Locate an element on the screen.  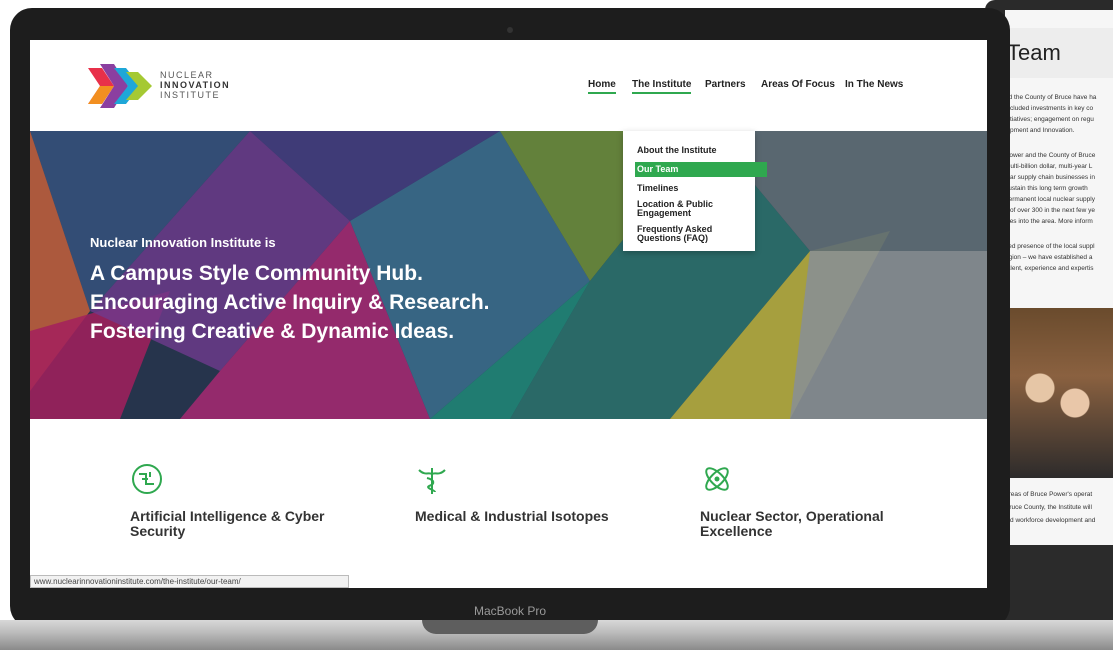
nav-partners: Partners is located at coordinates (725, 84).